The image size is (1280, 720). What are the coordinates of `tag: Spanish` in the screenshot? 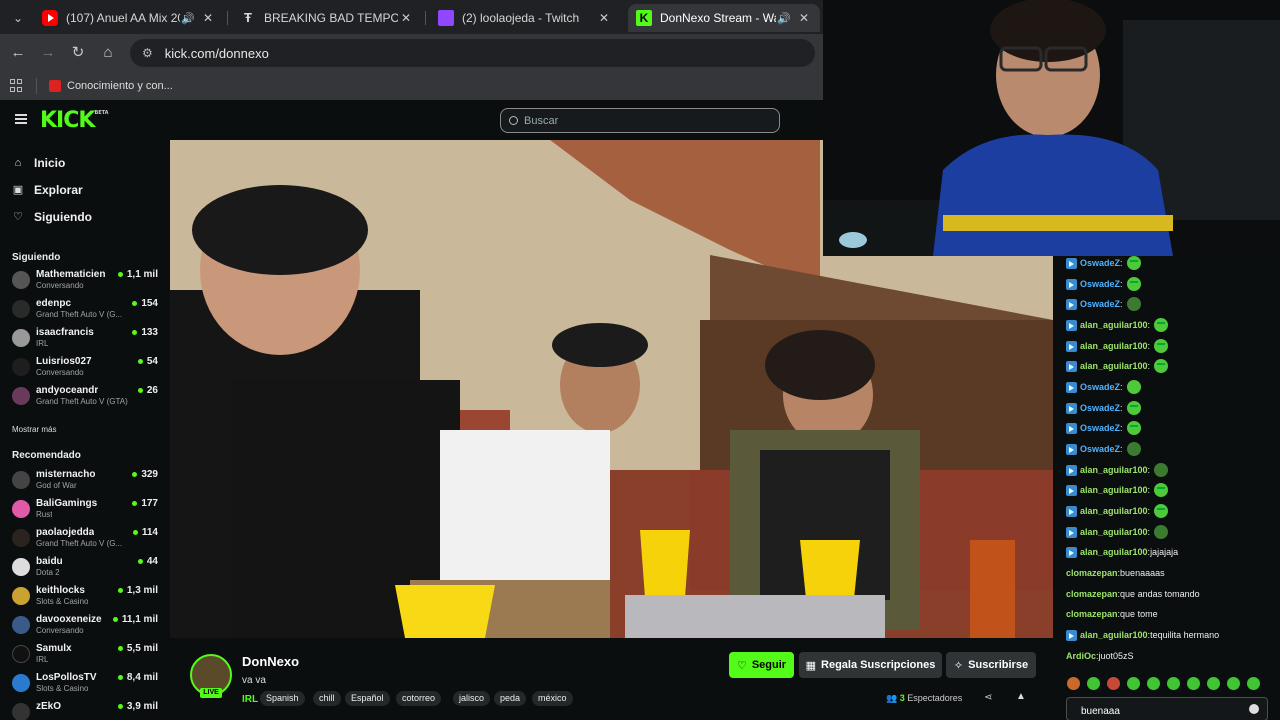 It's located at (282, 698).